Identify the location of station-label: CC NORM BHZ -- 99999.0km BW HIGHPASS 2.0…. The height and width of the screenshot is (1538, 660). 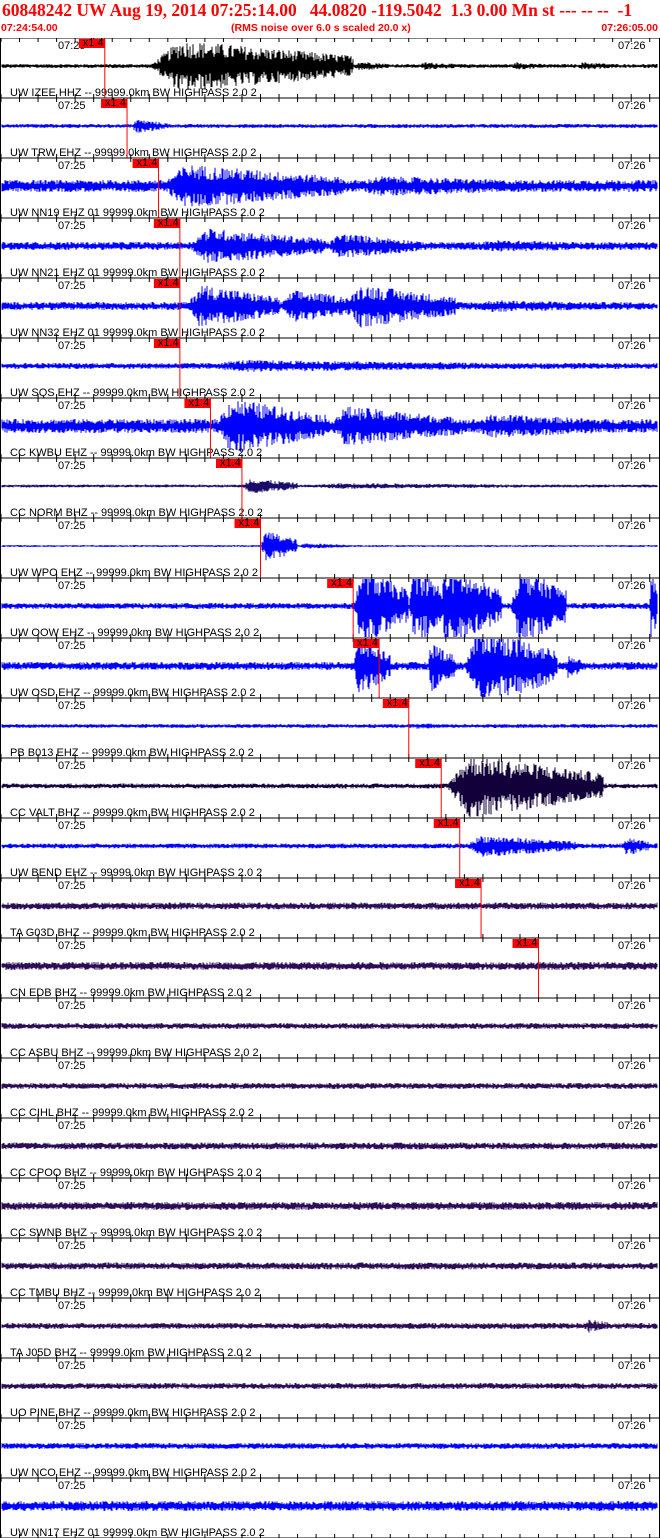
(136, 513).